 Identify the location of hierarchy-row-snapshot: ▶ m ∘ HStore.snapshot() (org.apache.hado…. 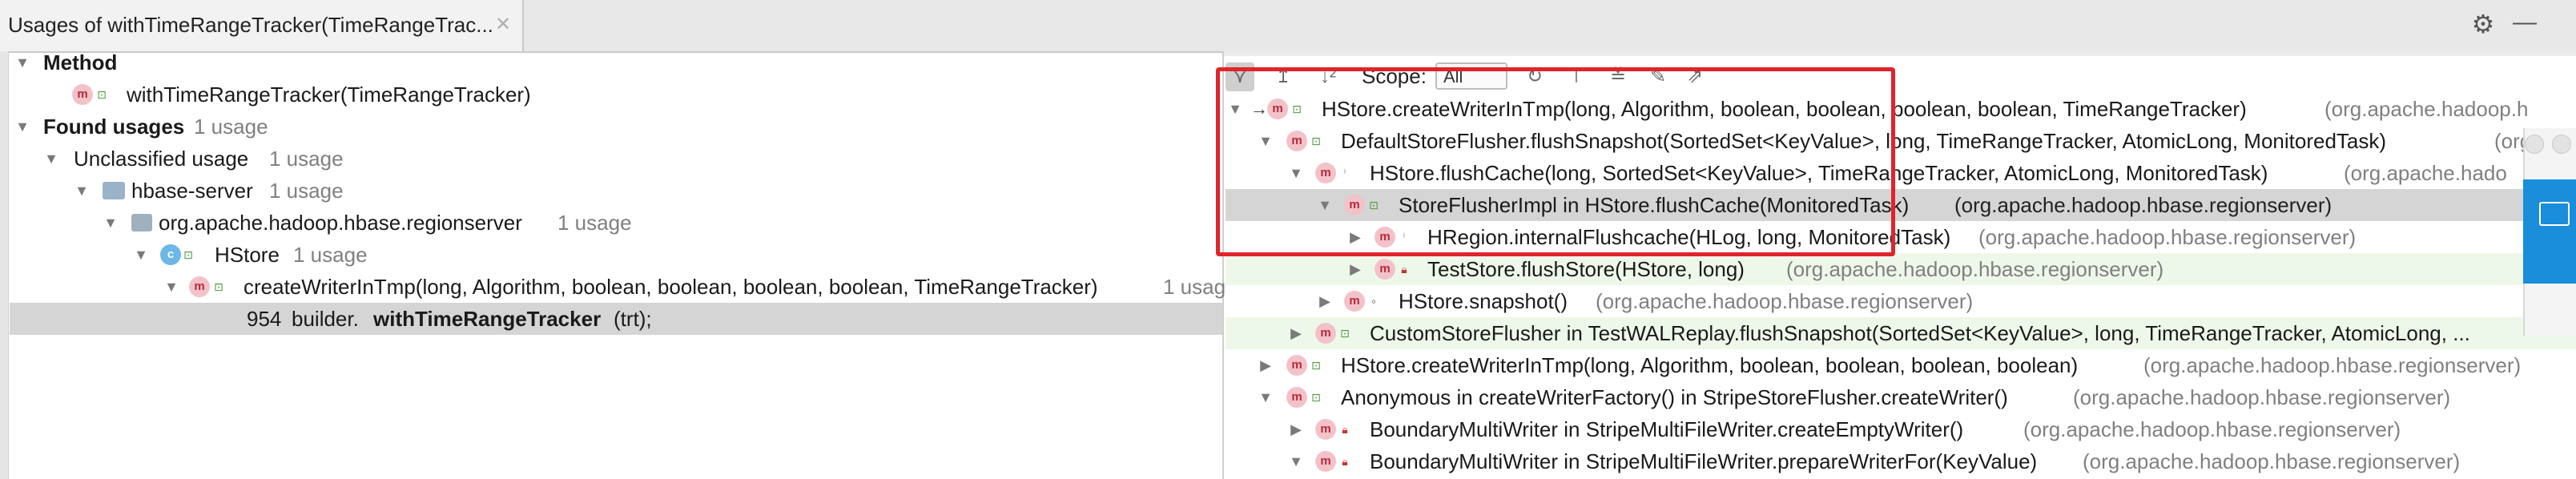
(1901, 301).